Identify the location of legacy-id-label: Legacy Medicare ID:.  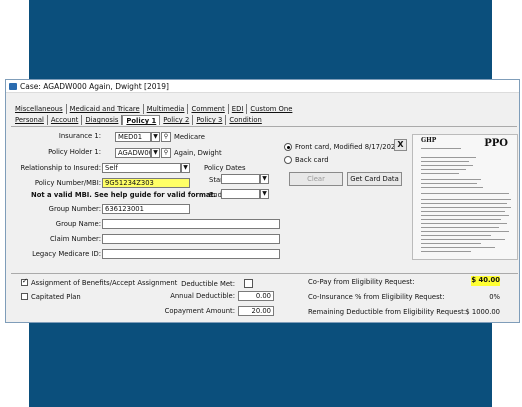
(66, 254).